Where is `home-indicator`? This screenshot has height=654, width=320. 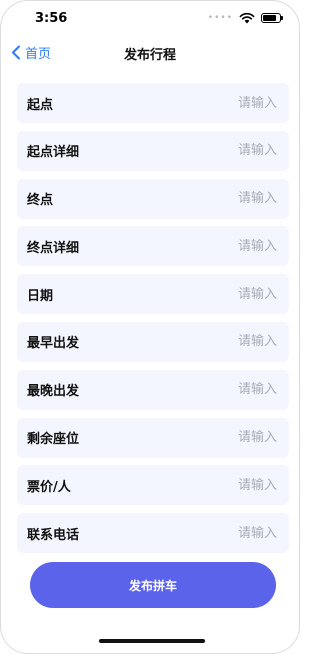 home-indicator is located at coordinates (152, 641).